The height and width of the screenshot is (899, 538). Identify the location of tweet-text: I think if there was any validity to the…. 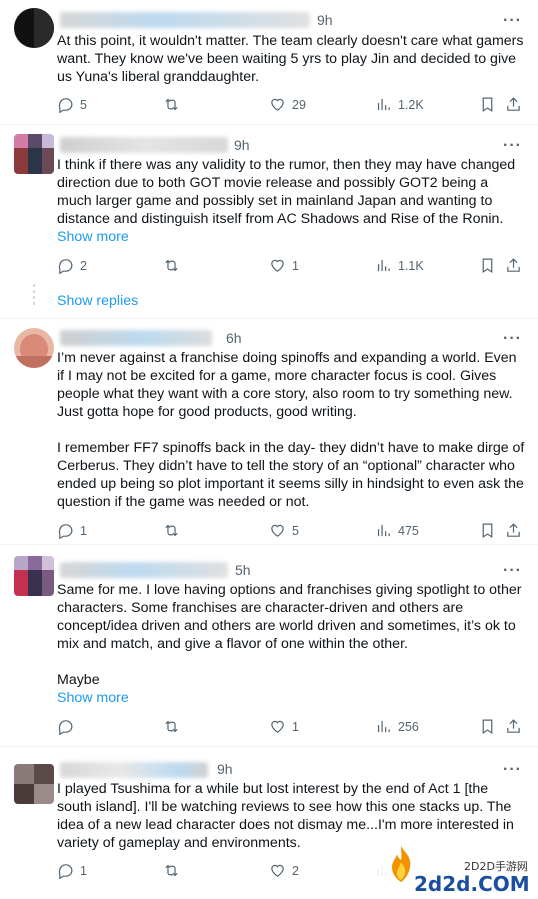
(286, 192).